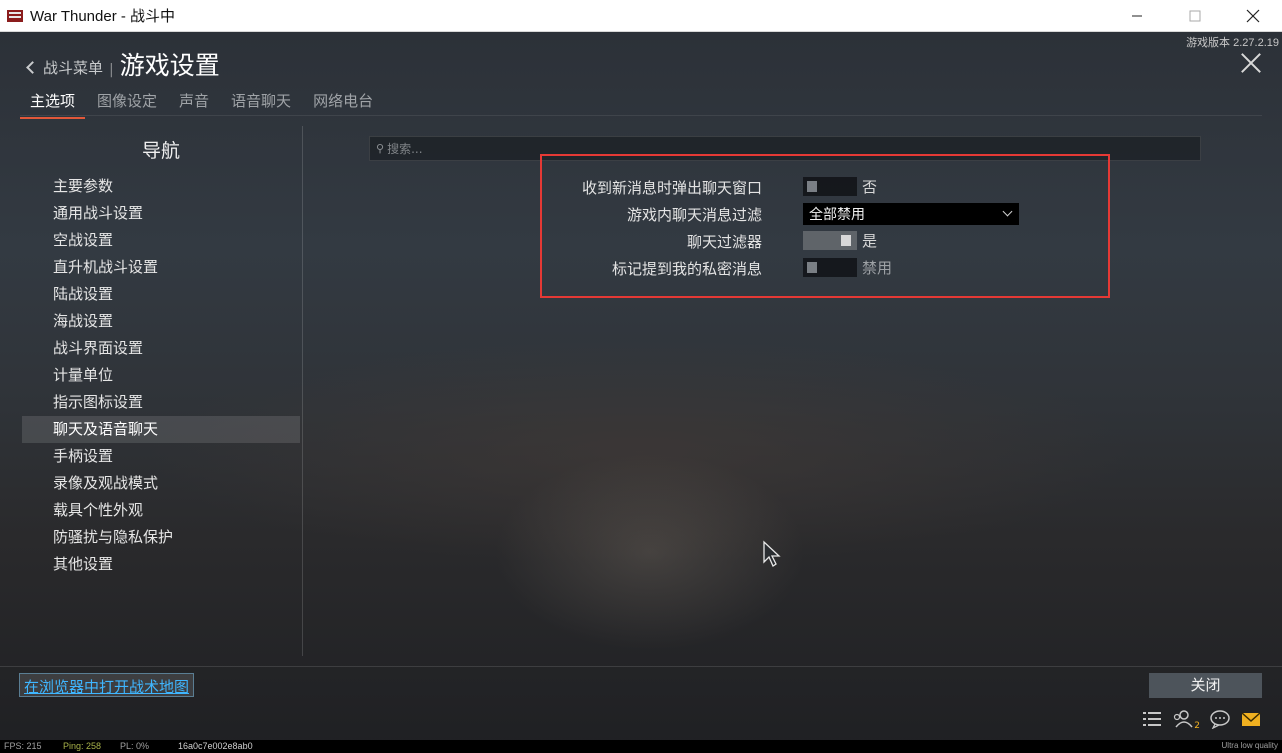  What do you see at coordinates (1251, 63) in the screenshot?
I see `settings-close-icon` at bounding box center [1251, 63].